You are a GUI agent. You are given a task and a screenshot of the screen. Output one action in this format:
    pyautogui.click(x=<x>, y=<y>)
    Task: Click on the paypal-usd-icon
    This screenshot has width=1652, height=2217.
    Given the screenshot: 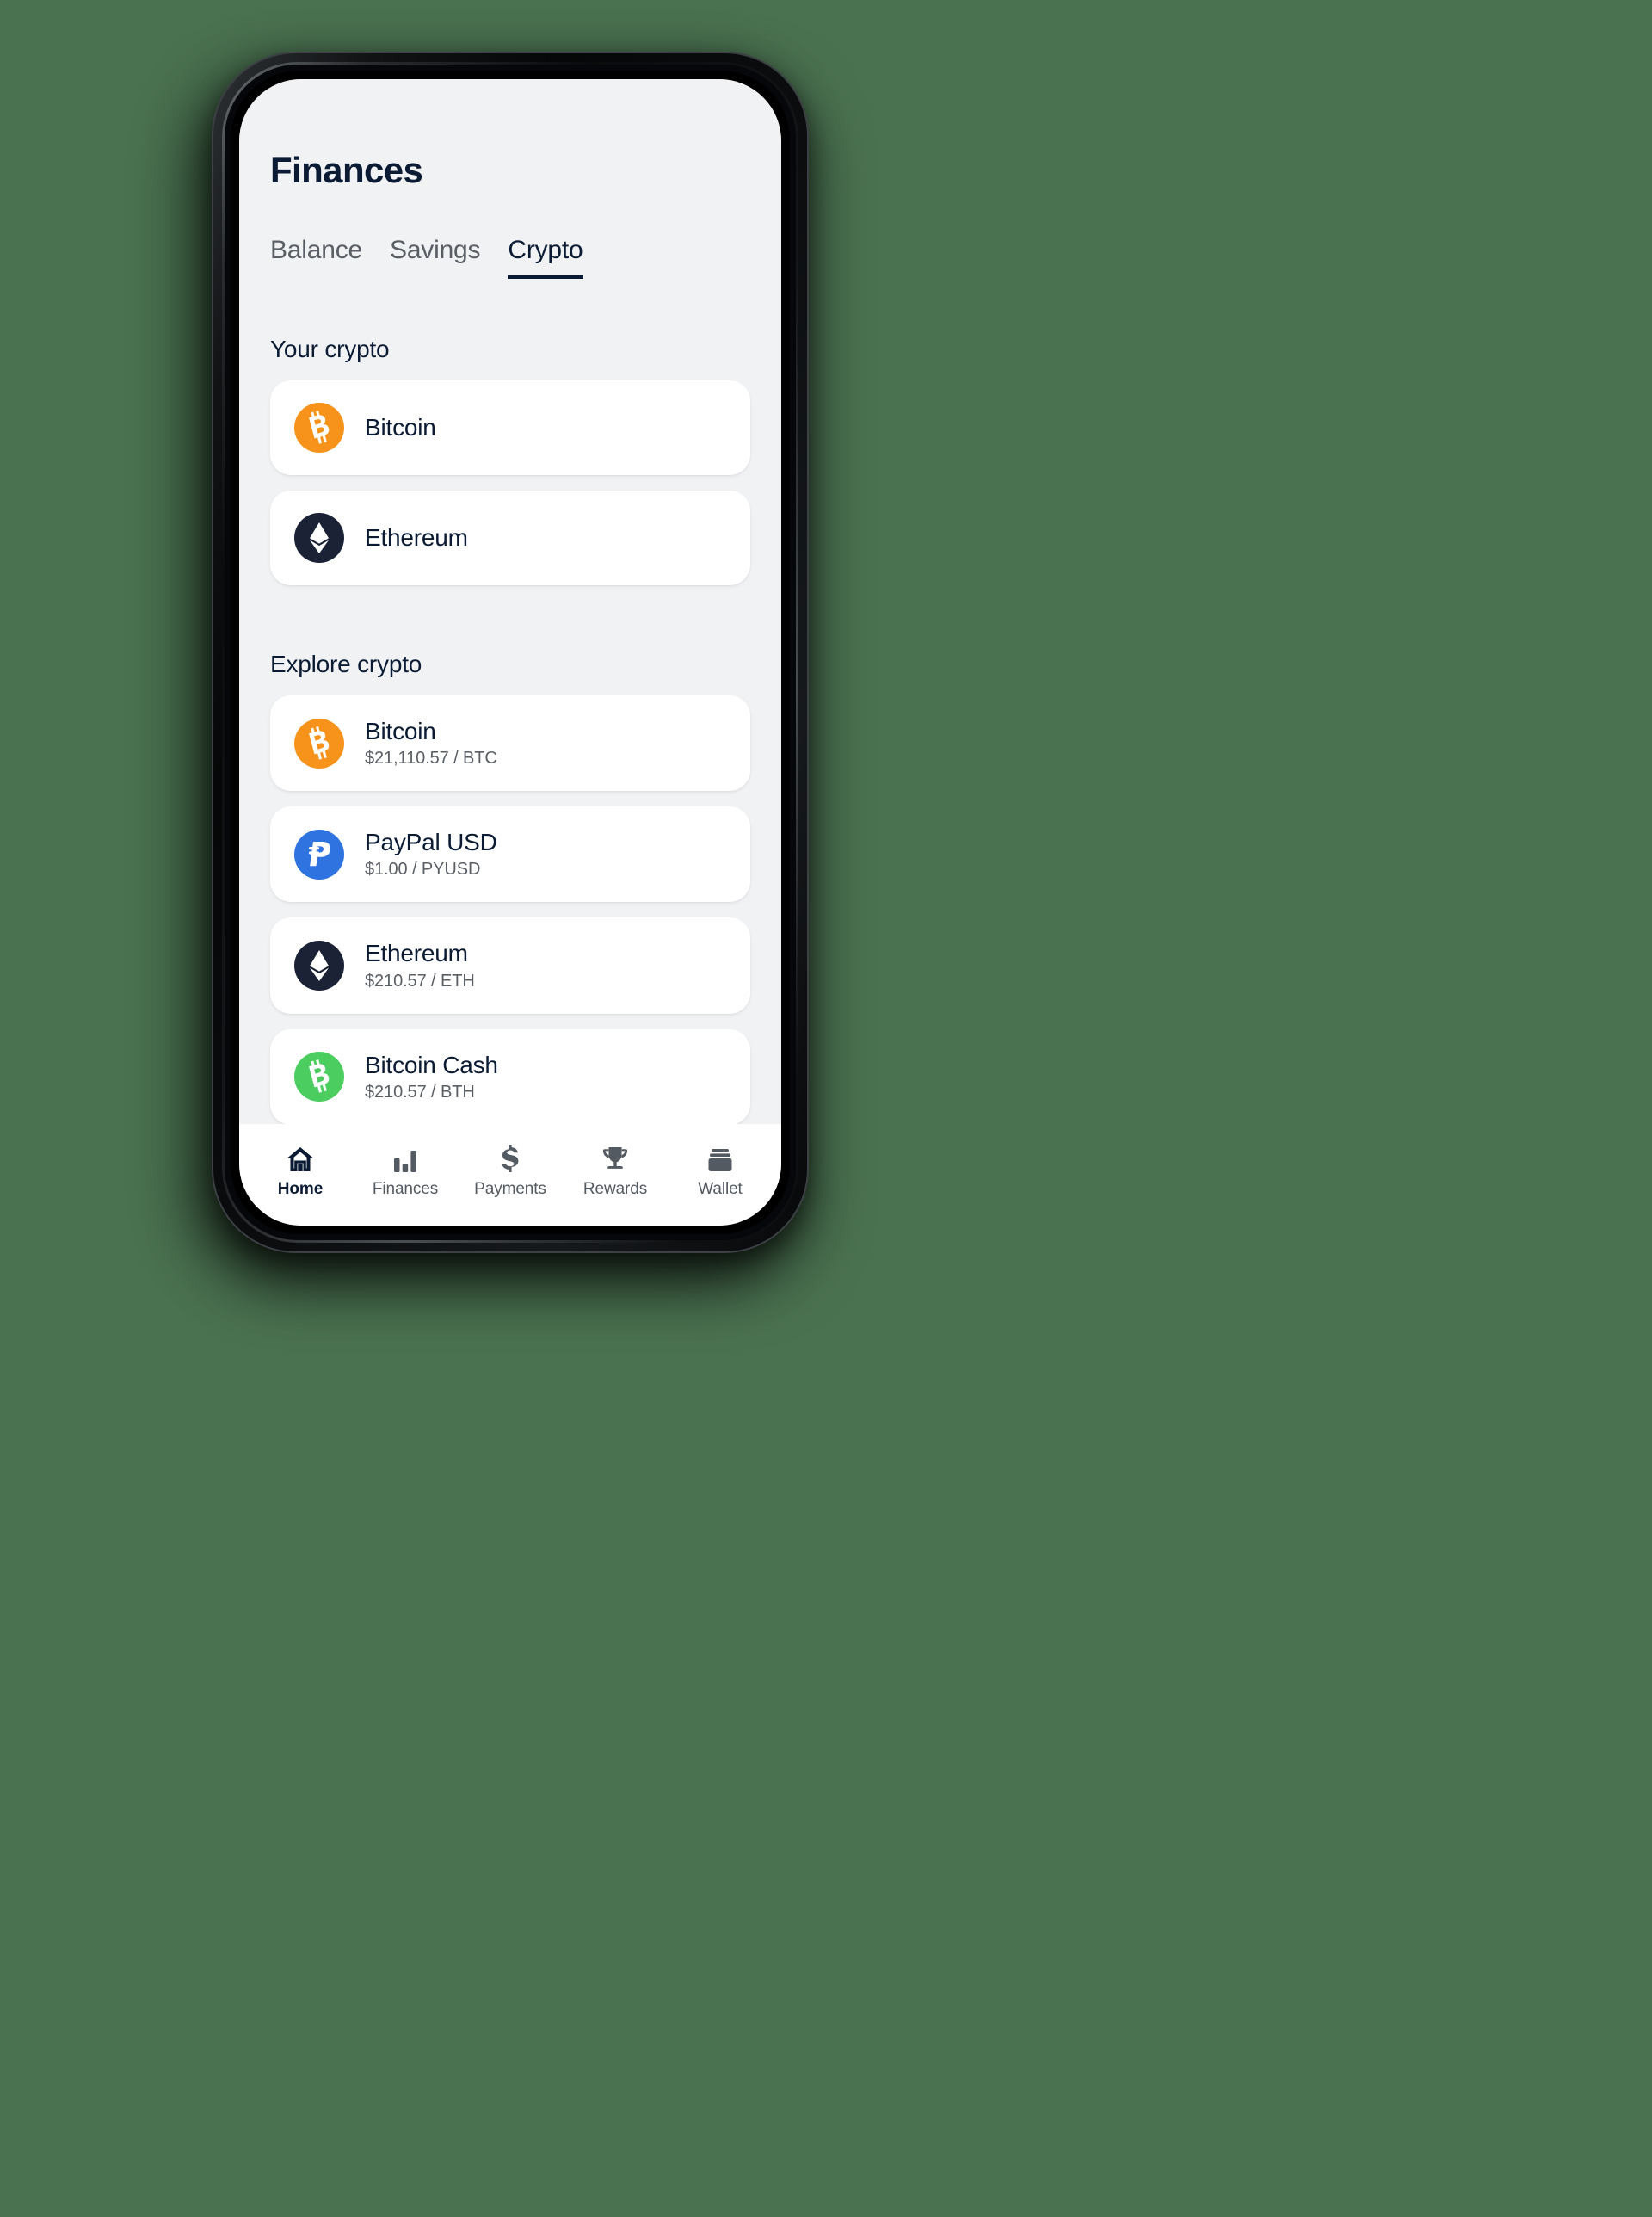 What is the action you would take?
    pyautogui.click(x=319, y=854)
    